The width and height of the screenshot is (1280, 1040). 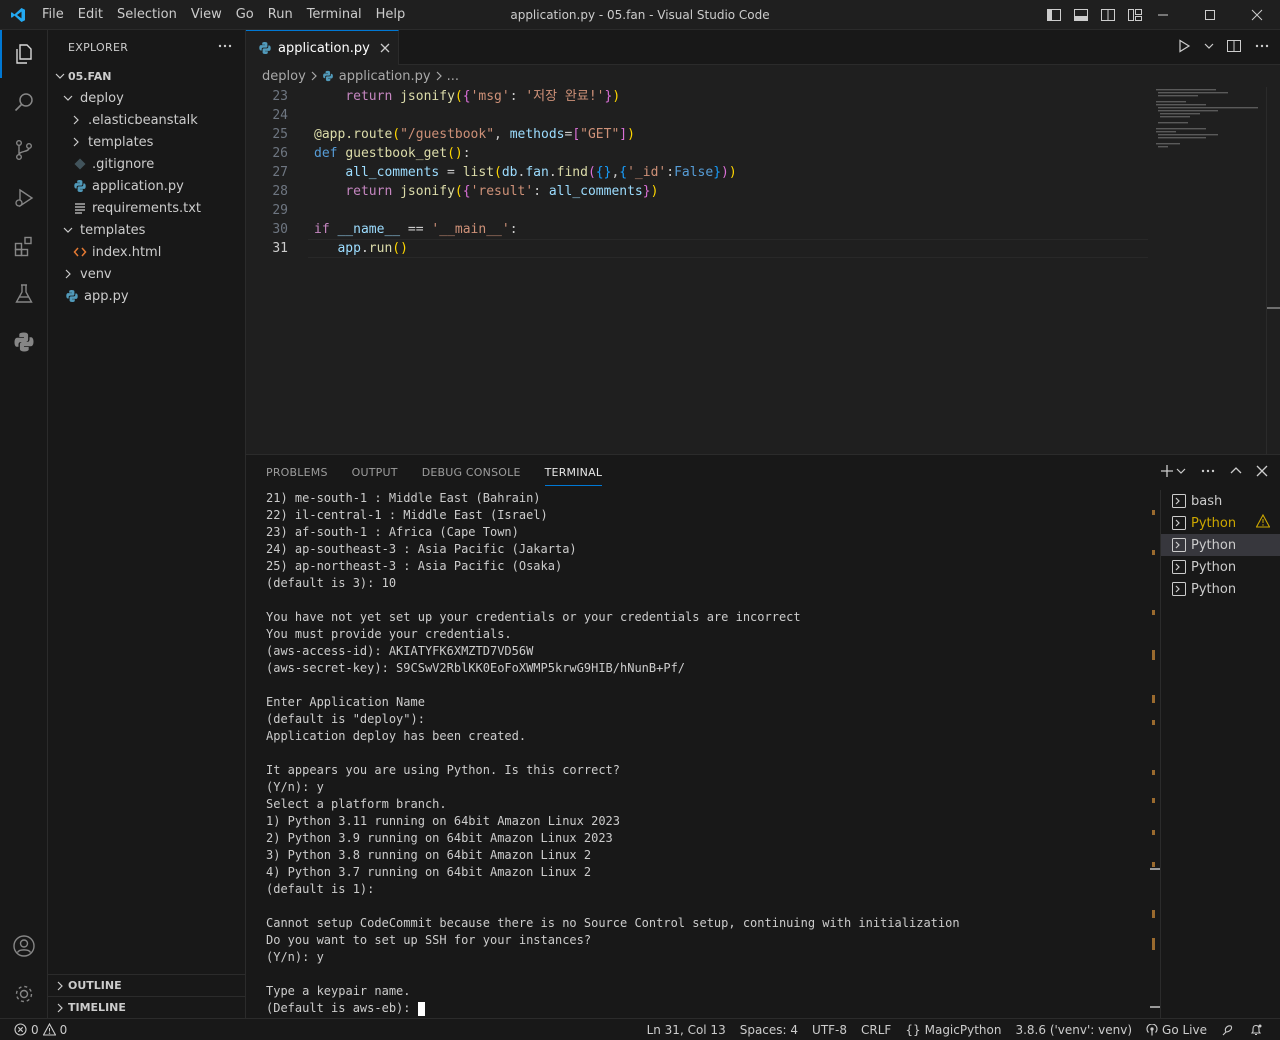 What do you see at coordinates (1210, 137) in the screenshot?
I see `minimap` at bounding box center [1210, 137].